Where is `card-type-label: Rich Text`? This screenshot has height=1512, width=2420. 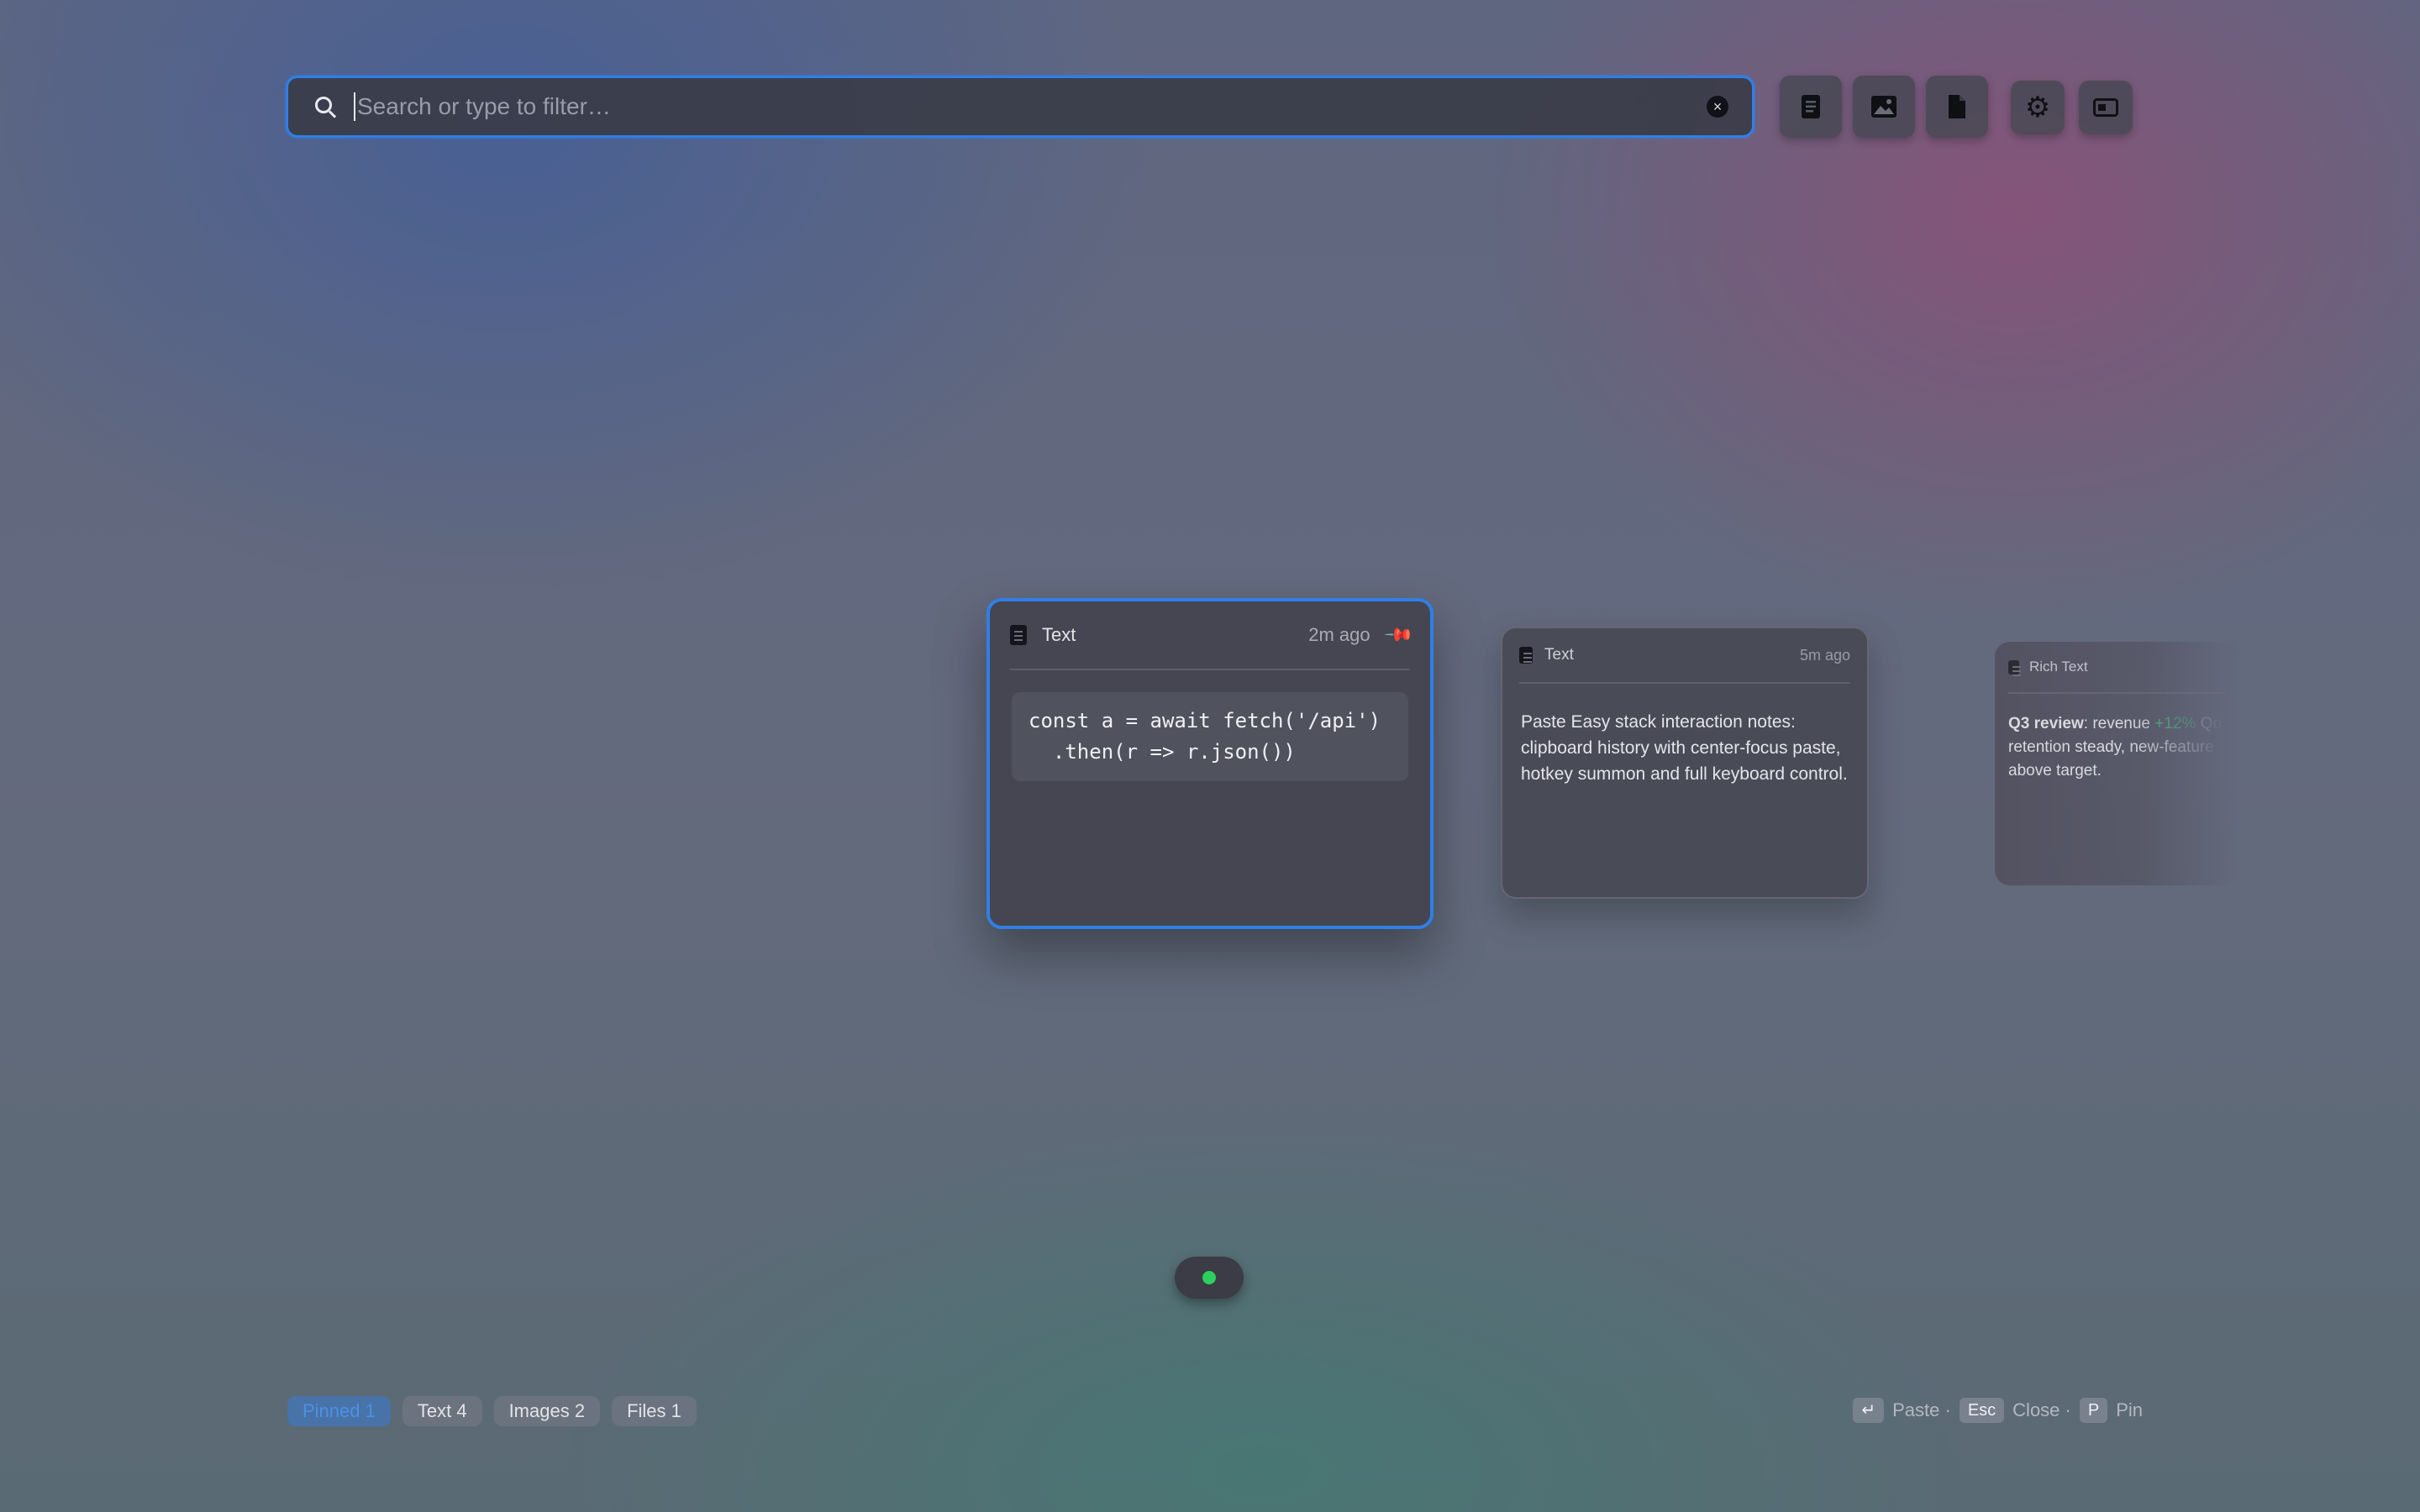
card-type-label: Rich Text is located at coordinates (2058, 667).